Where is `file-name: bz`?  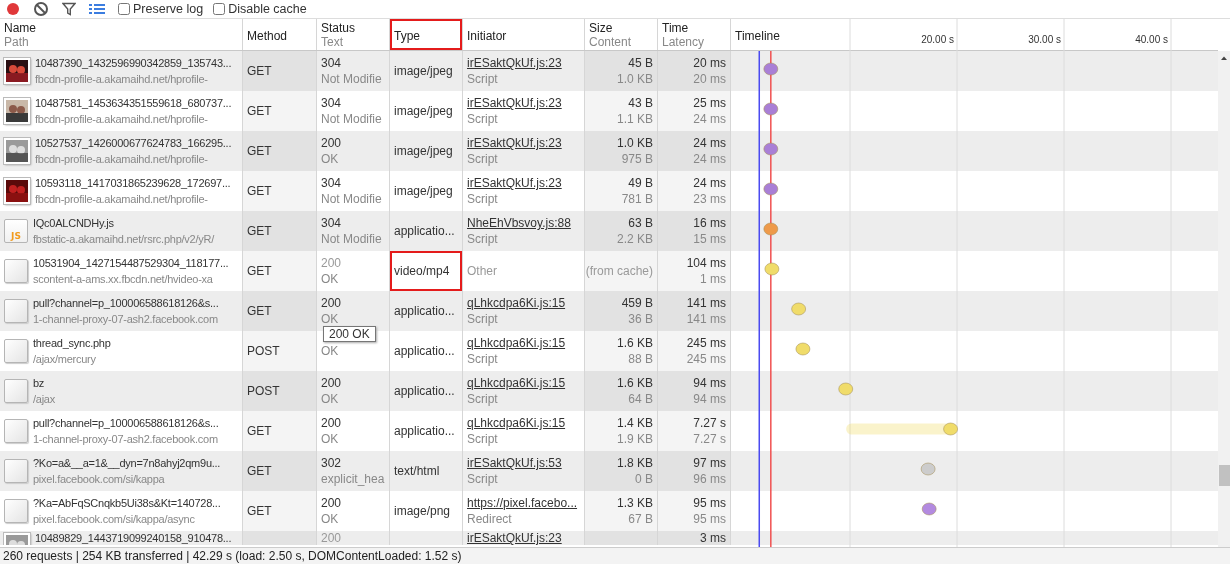
file-name: bz is located at coordinates (39, 384).